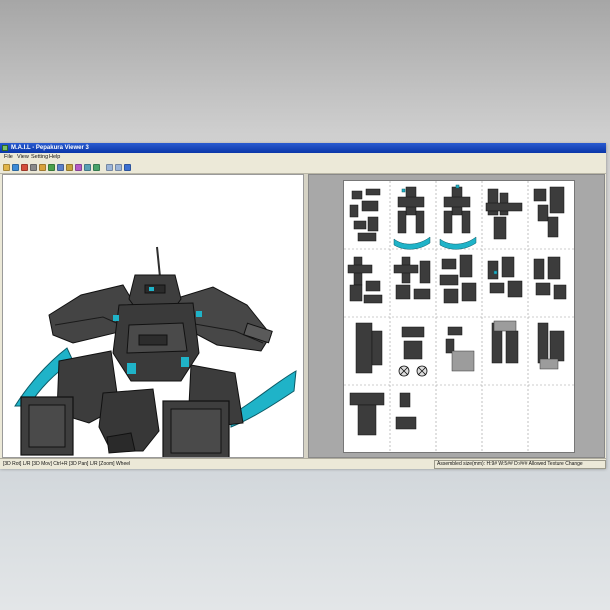  Describe the element at coordinates (118, 167) in the screenshot. I see `window-split-icon` at that location.